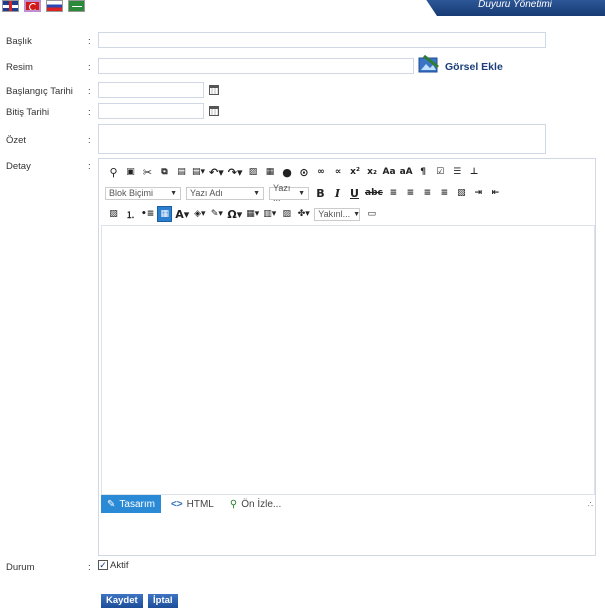 This screenshot has height=608, width=605. What do you see at coordinates (235, 172) in the screenshot?
I see `redo-icon: ↷▾` at bounding box center [235, 172].